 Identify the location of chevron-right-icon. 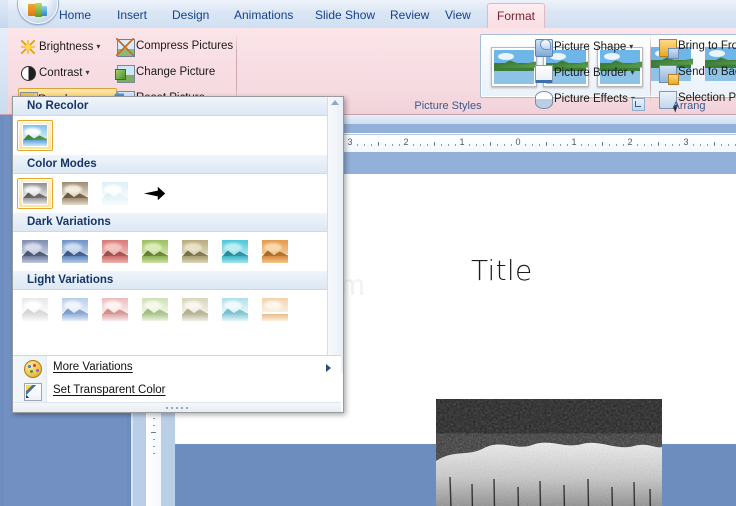
(328, 368).